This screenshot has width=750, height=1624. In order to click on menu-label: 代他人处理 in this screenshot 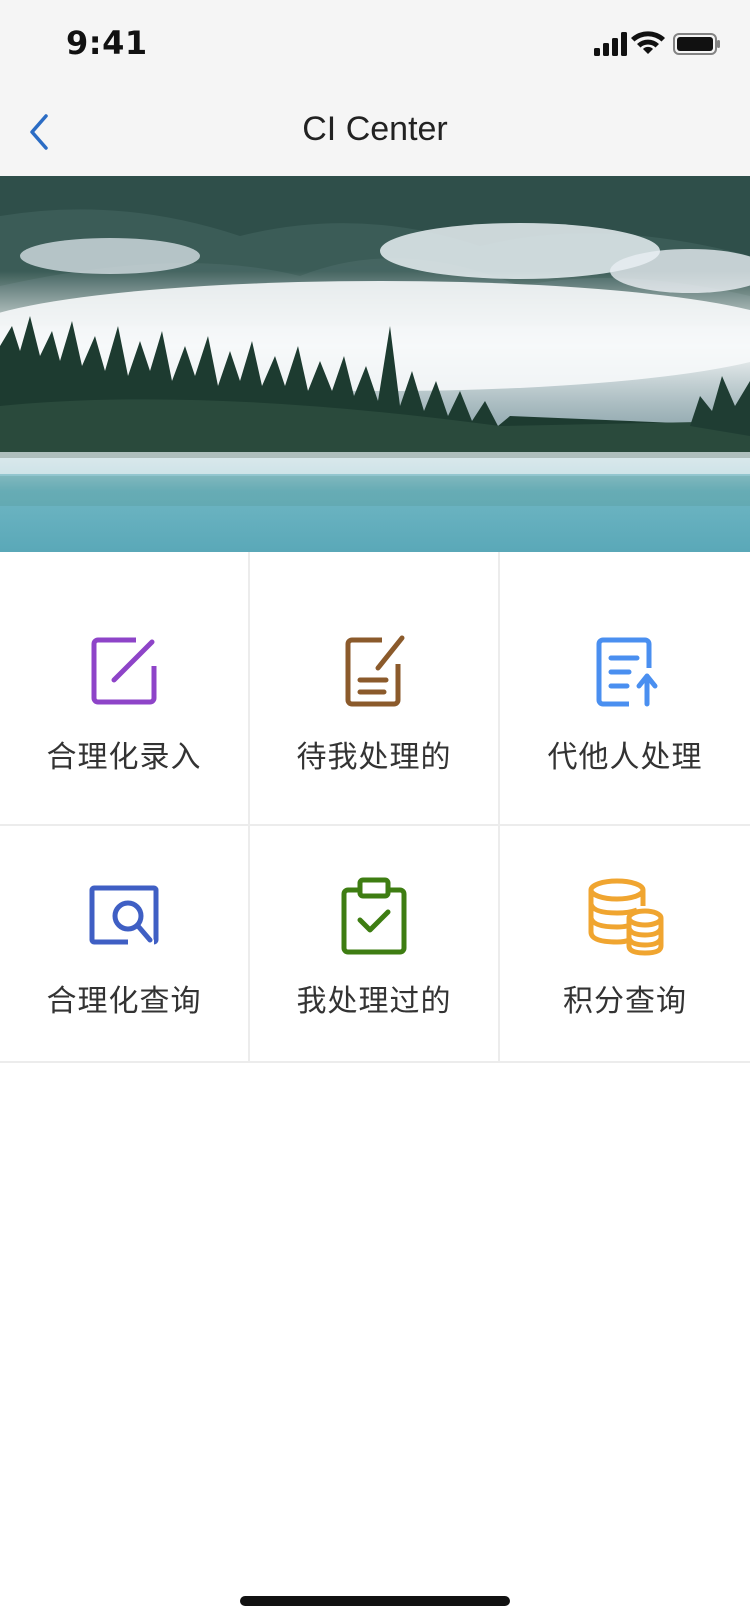, I will do `click(625, 757)`.